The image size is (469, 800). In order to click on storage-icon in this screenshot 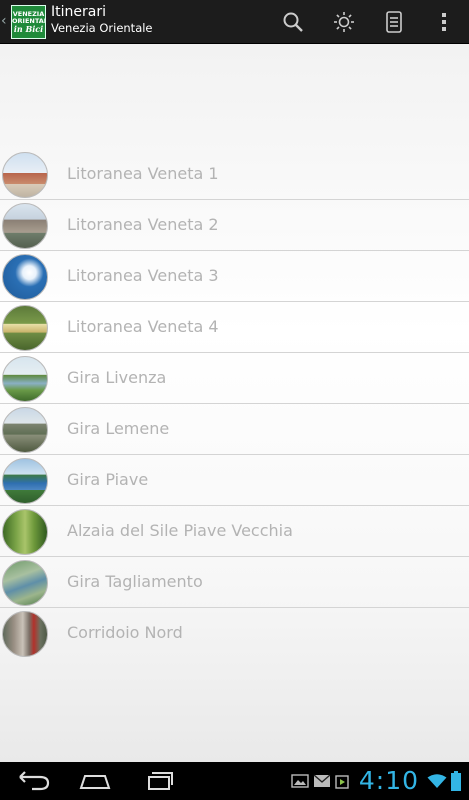, I will do `click(394, 22)`.